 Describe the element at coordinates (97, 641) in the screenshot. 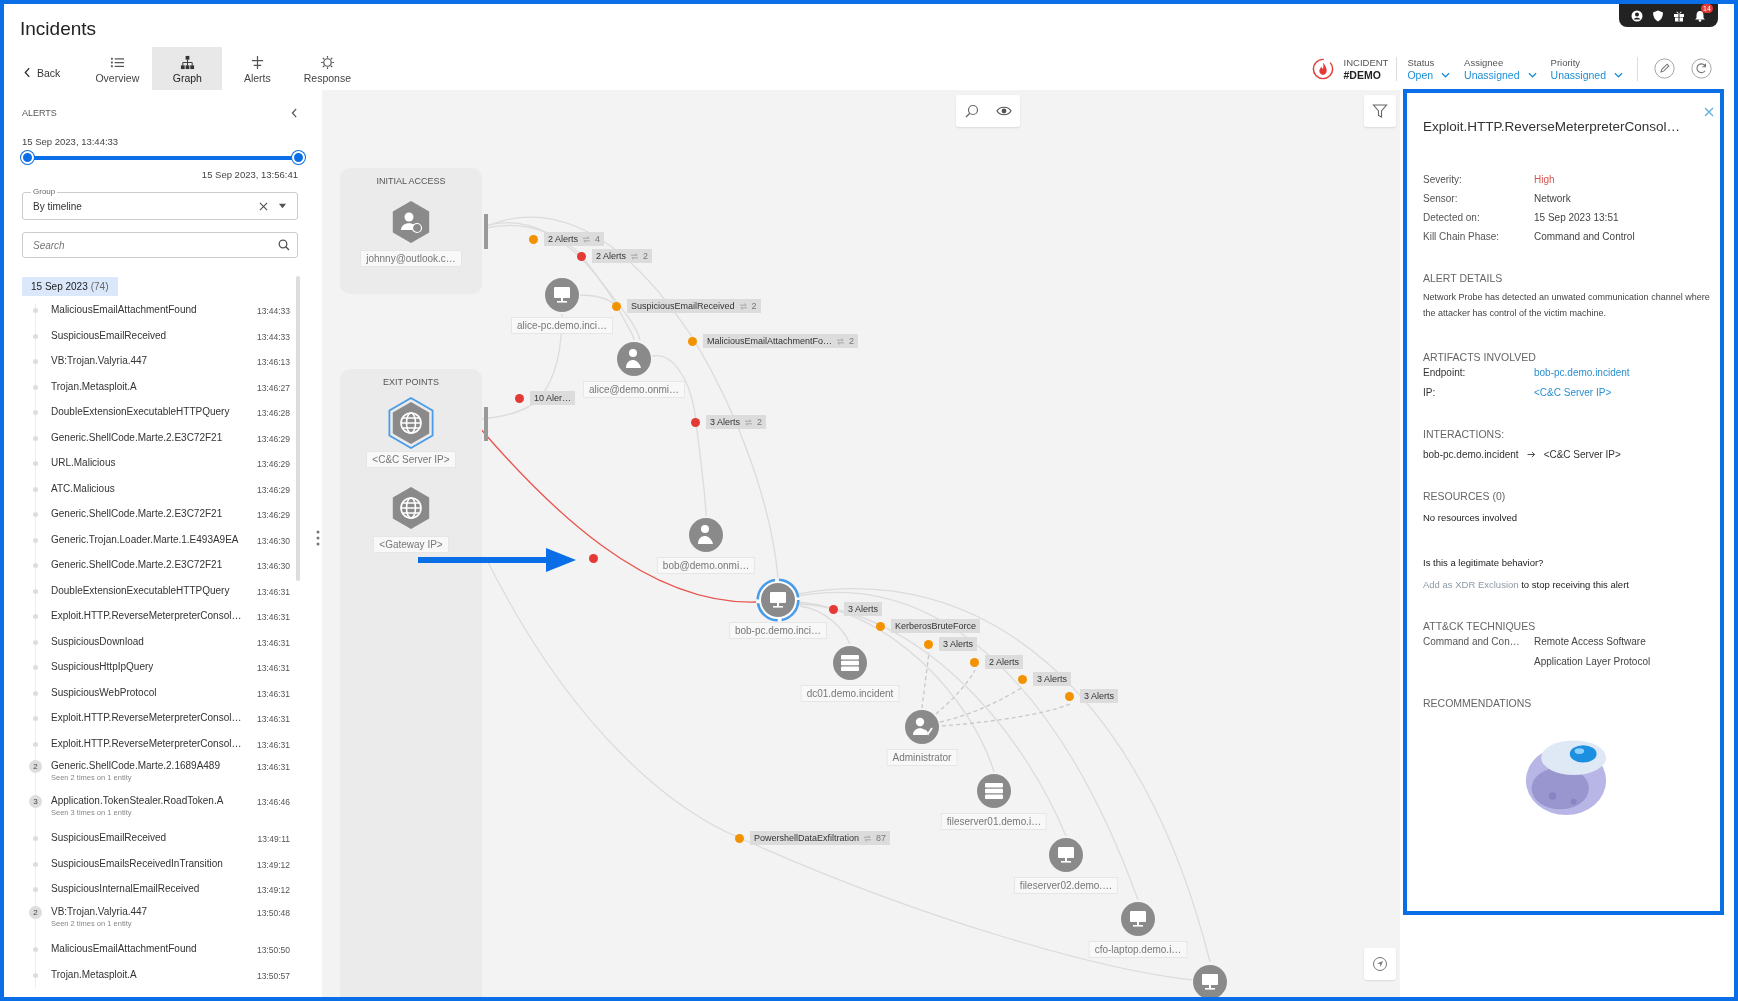

I see `alert-list-item: SuspiciousDownload` at that location.